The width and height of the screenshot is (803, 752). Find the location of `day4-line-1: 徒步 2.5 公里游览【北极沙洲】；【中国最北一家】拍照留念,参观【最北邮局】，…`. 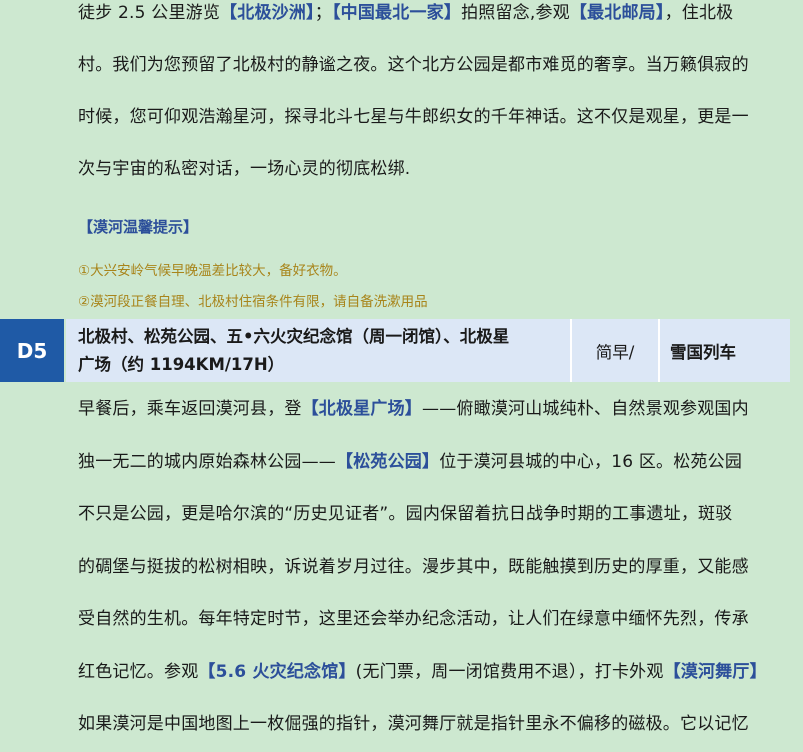

day4-line-1: 徒步 2.5 公里游览【北极沙洲】；【中国最北一家】拍照留念,参观【最北邮局】，… is located at coordinates (432, 19).